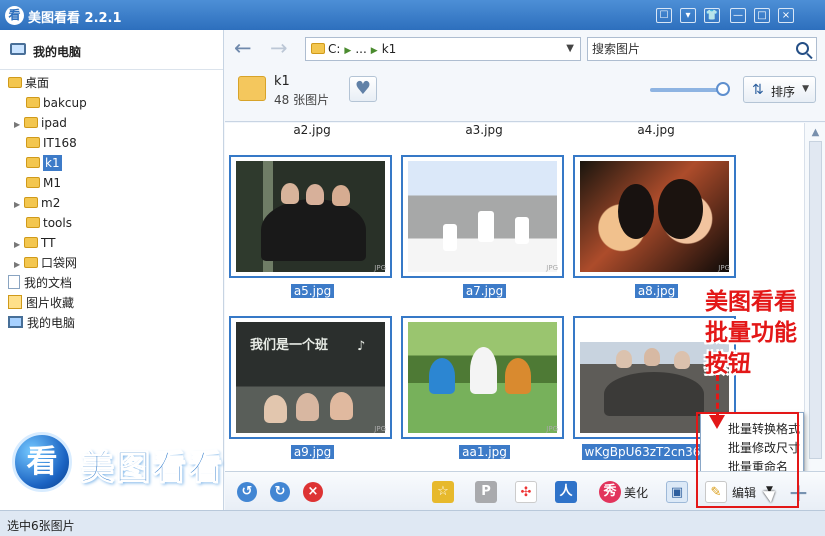  I want to click on sidebar-item-label: 图片收藏, so click(50, 303).